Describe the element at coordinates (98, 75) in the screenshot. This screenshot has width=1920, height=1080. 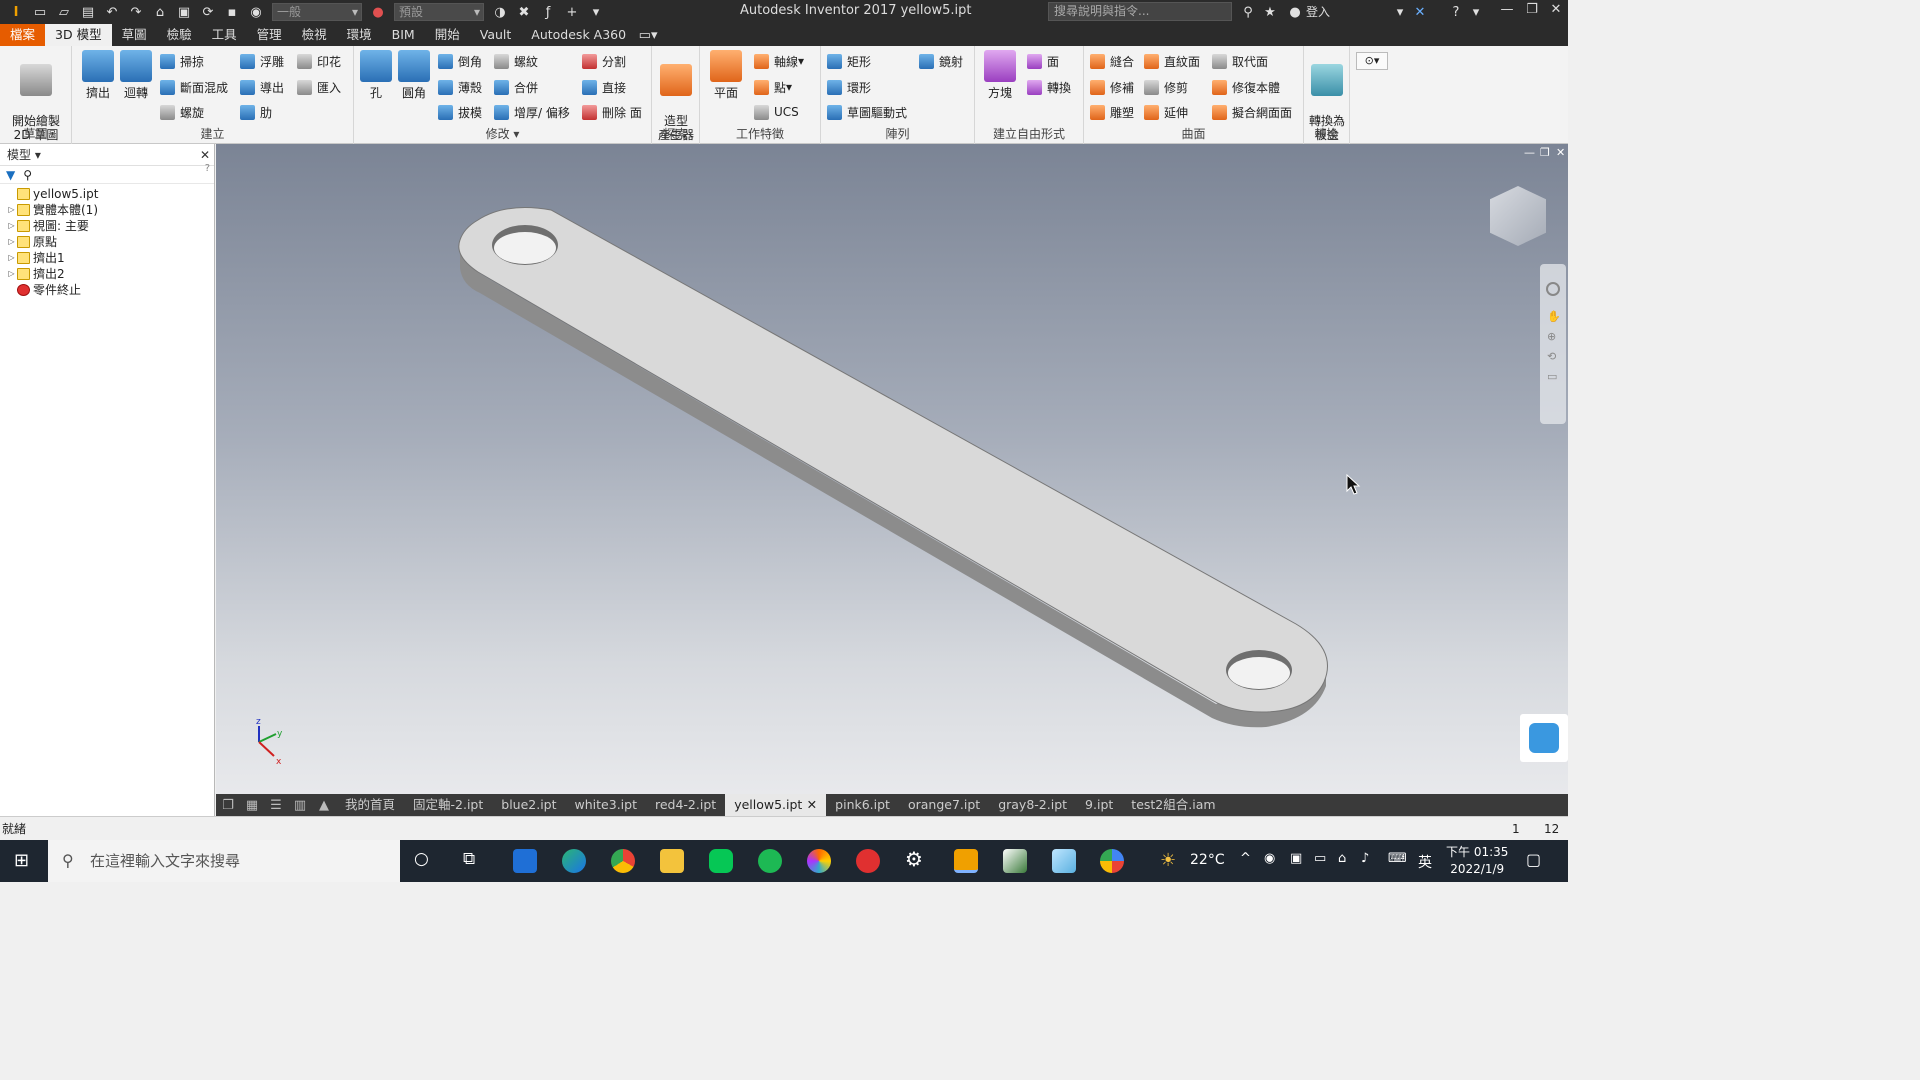
I see `extrude-button: 擠出` at that location.